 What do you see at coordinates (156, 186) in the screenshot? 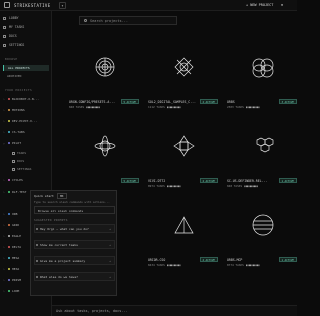
I see `task-count: 8974 TASKS` at bounding box center [156, 186].